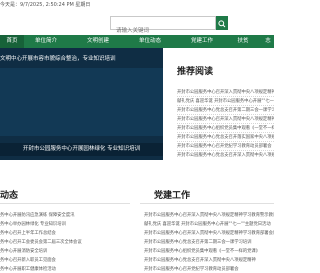 Image resolution: width=320 pixels, height=273 pixels. I want to click on main-nav: 首页 单位简介 文明创建 单位动态 党建工作 扶贫 志, so click(137, 41).